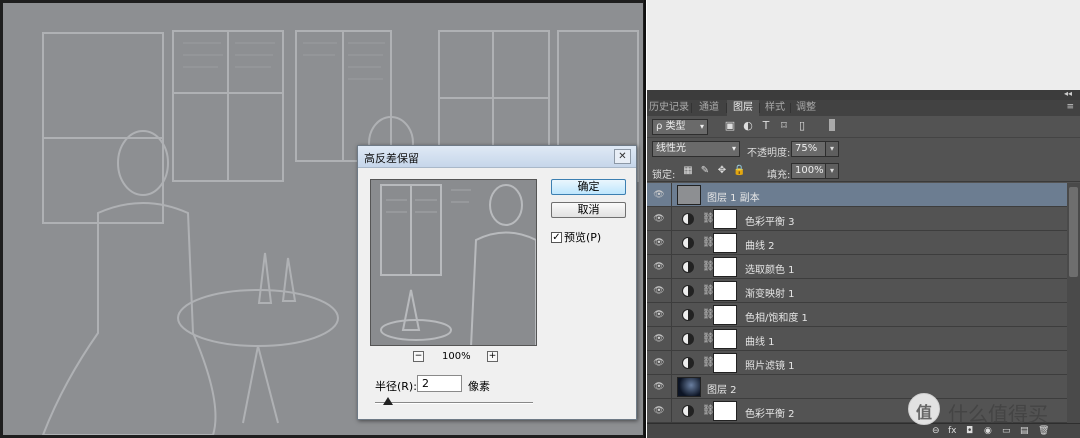  What do you see at coordinates (739, 171) in the screenshot?
I see `lock-all-icon: 🔒` at bounding box center [739, 171].